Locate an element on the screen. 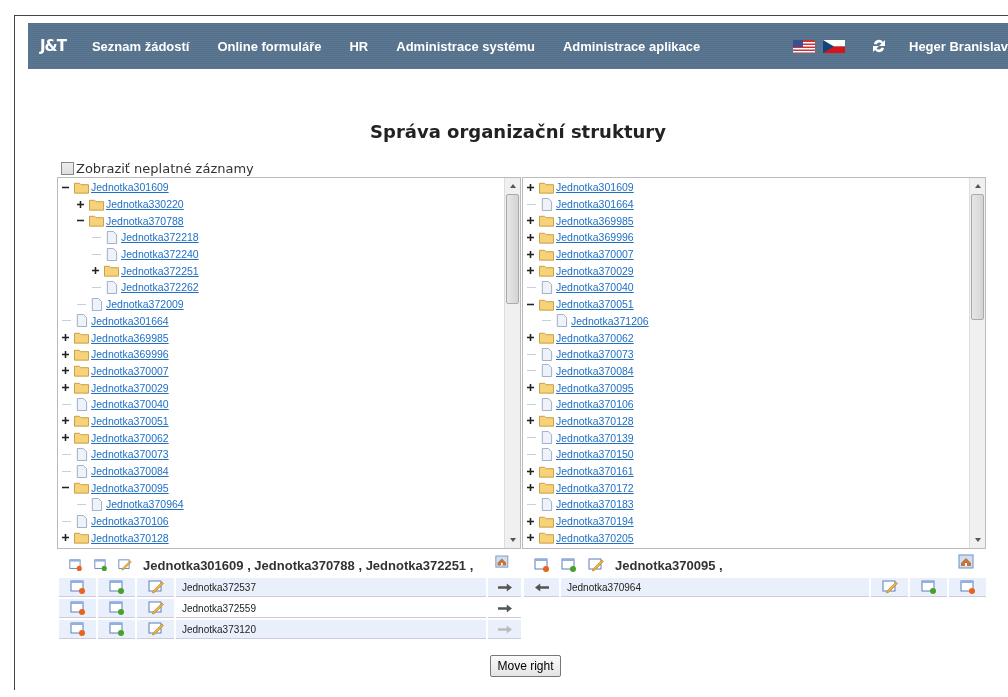  czech-flag-icon is located at coordinates (834, 46).